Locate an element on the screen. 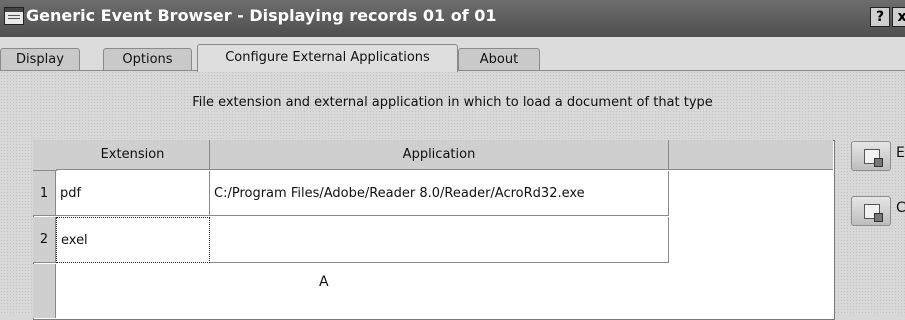  row-number: 2 is located at coordinates (44, 240).